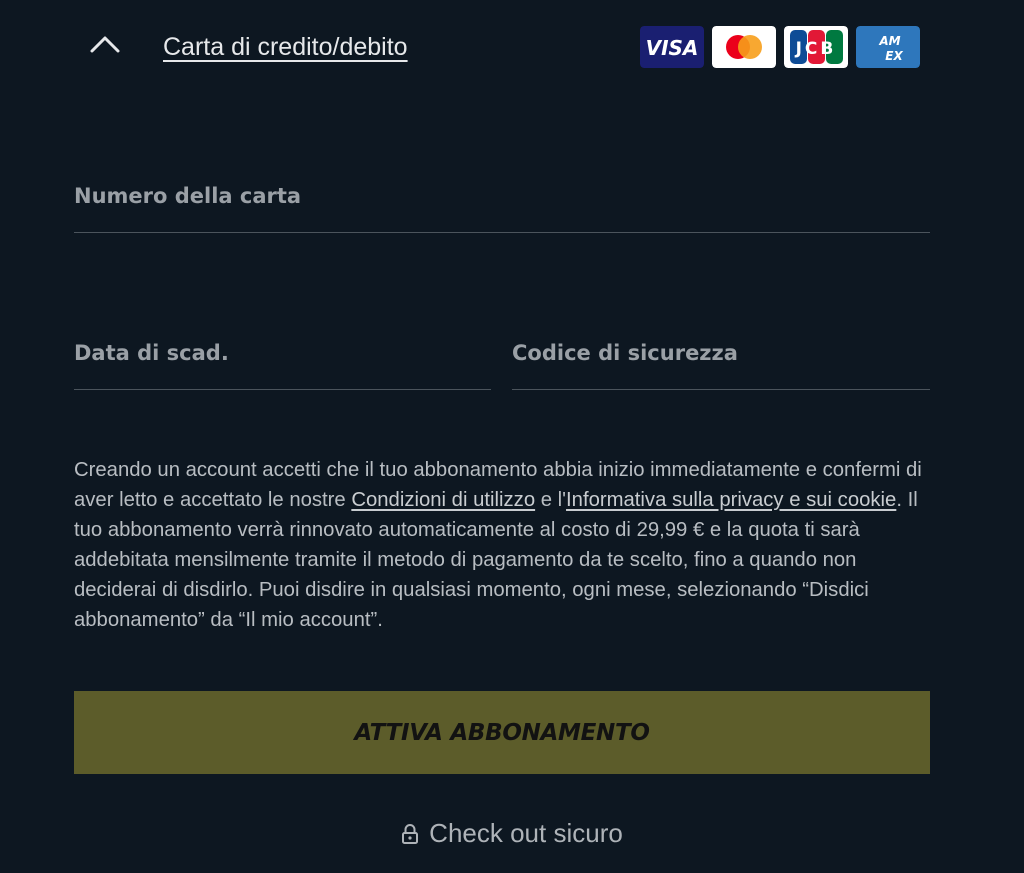 This screenshot has height=873, width=1024. I want to click on expiry-date-input, so click(284, 360).